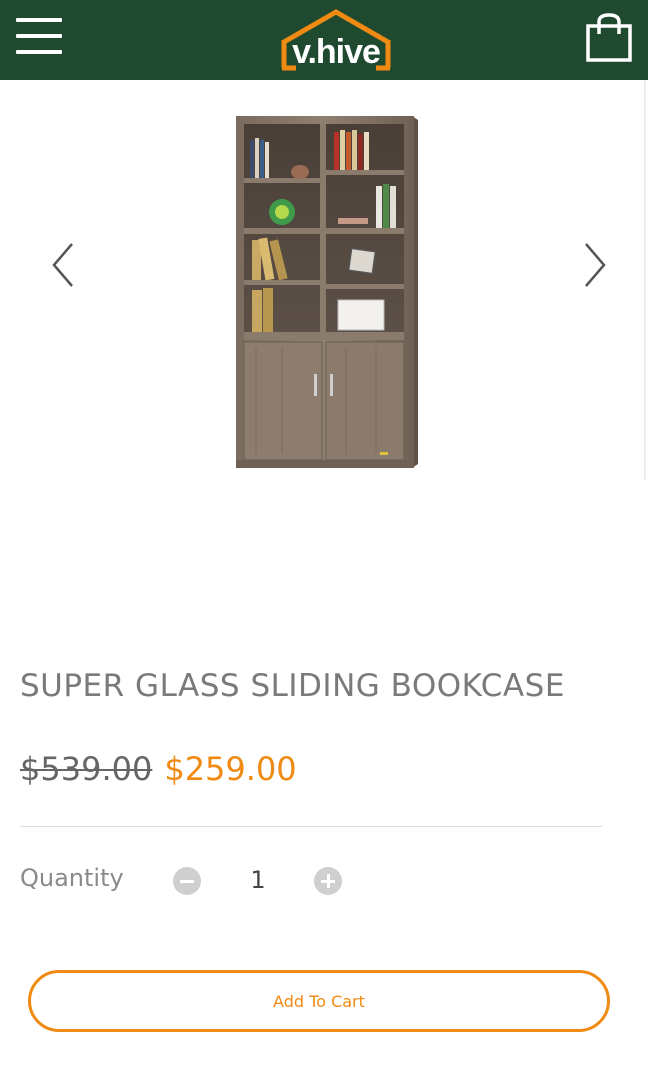 The height and width of the screenshot is (1080, 648). What do you see at coordinates (158, 772) in the screenshot?
I see `price-row: $539.00 $259.00` at bounding box center [158, 772].